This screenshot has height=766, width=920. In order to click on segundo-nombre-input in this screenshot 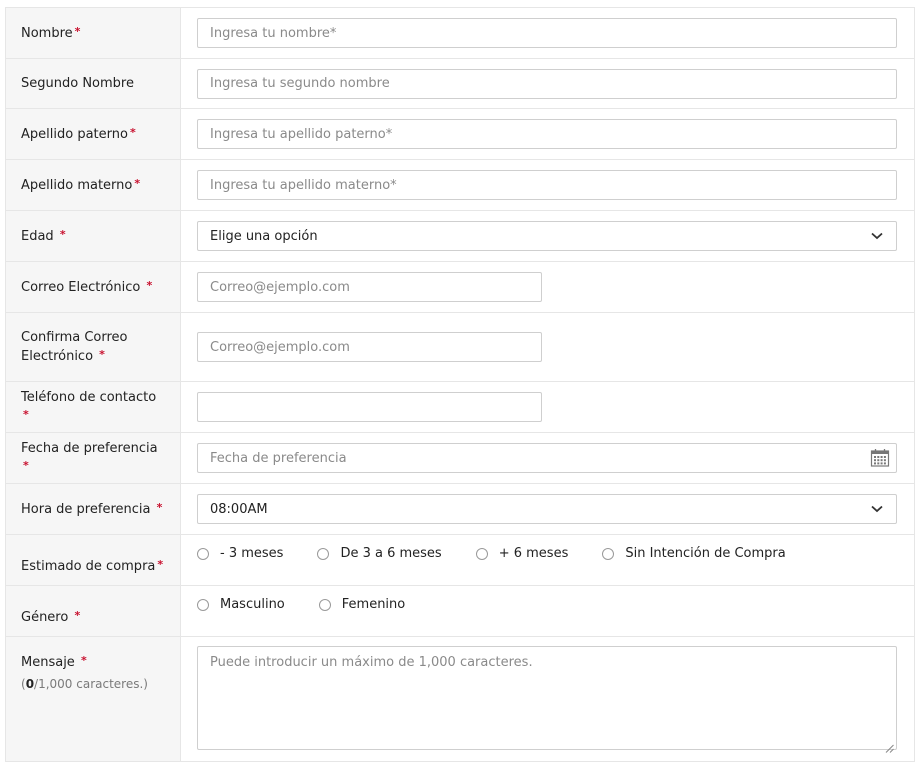, I will do `click(547, 83)`.